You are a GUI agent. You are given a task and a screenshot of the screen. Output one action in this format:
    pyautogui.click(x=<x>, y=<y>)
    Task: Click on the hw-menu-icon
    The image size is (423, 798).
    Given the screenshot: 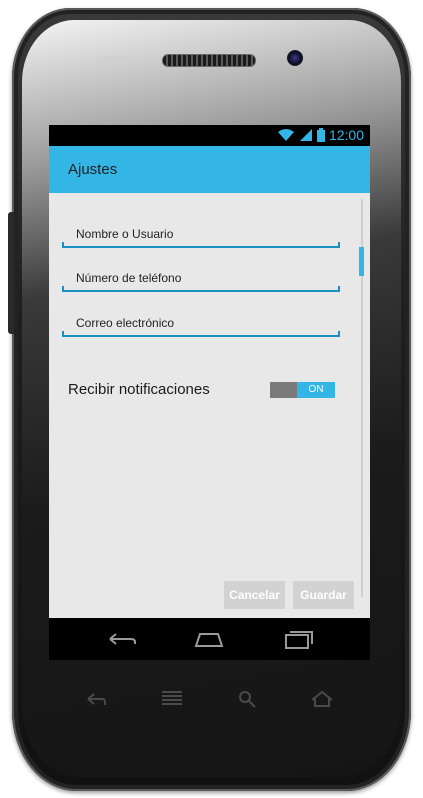 What is the action you would take?
    pyautogui.click(x=172, y=698)
    